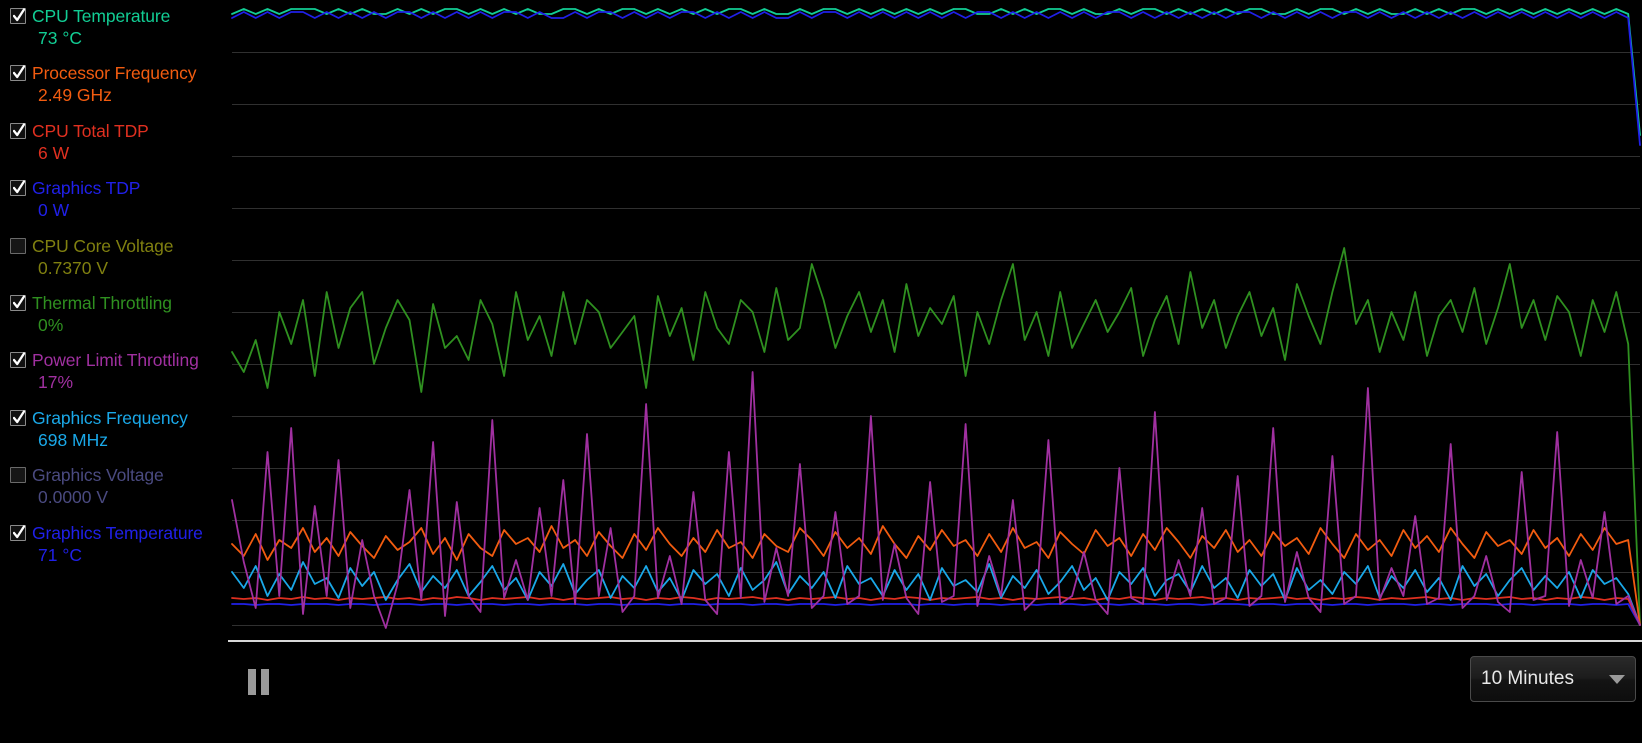 This screenshot has width=1642, height=743. I want to click on chart-bottom-divider, so click(935, 641).